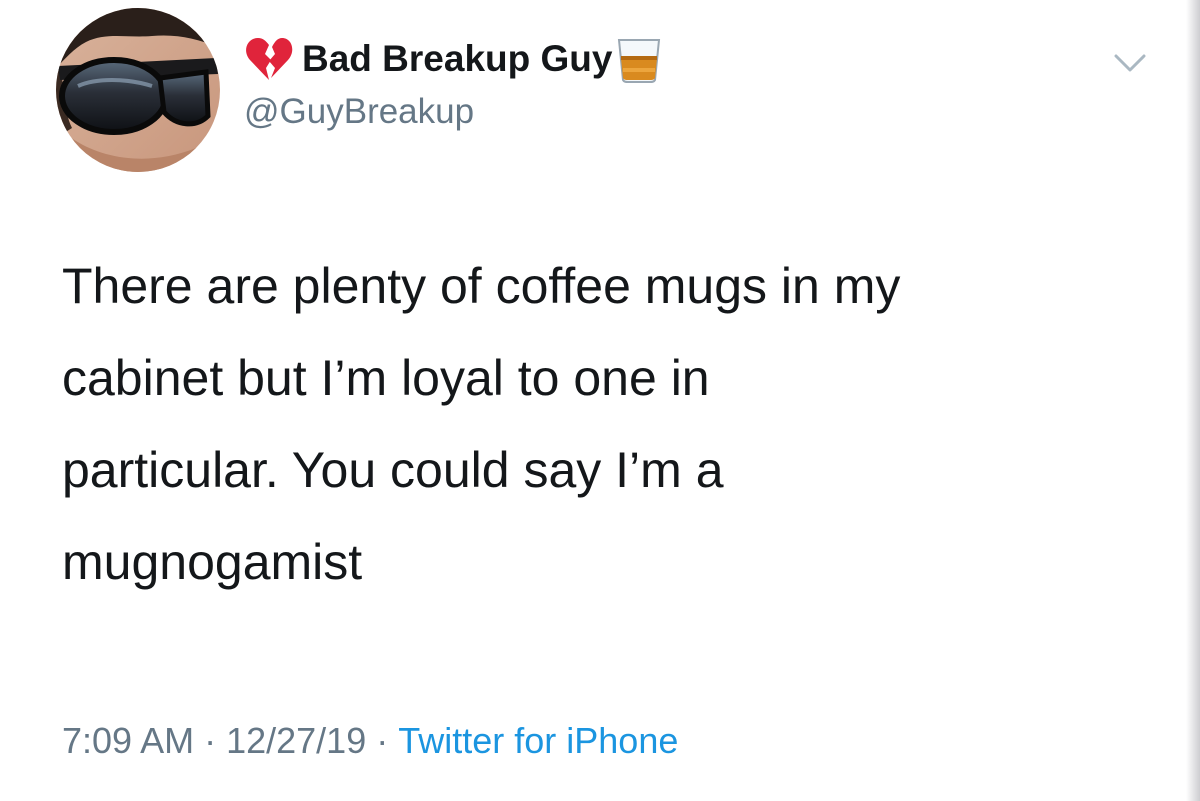 The height and width of the screenshot is (801, 1200). Describe the element at coordinates (538, 740) in the screenshot. I see `tweet-source-link: Twitter for iPhone` at that location.